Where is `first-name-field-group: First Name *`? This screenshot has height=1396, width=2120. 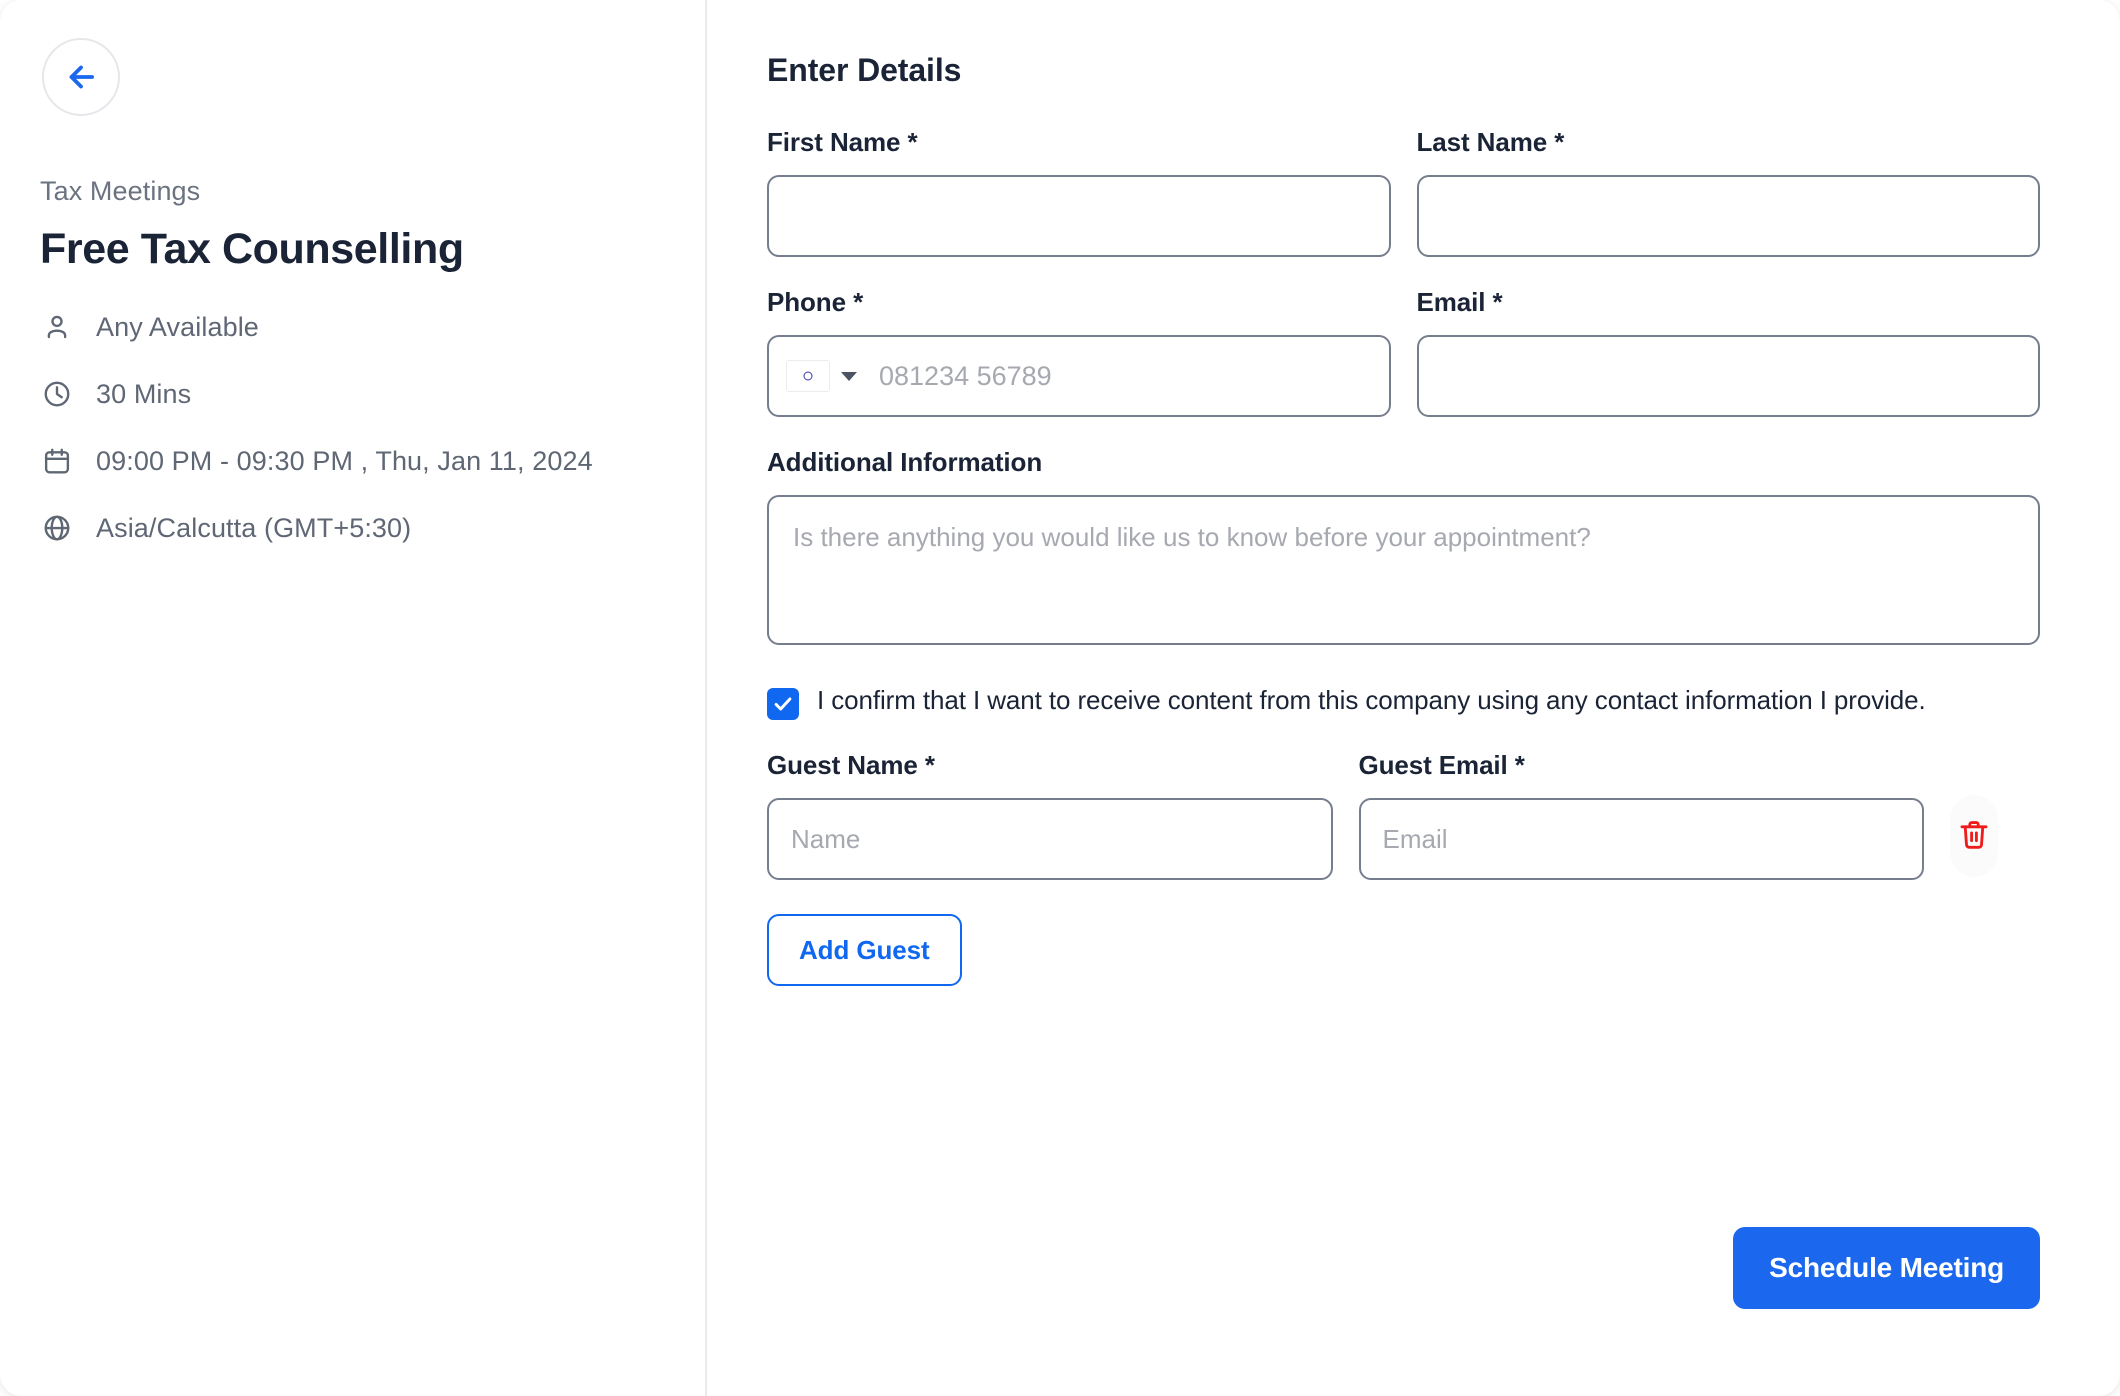
first-name-field-group: First Name * is located at coordinates (1079, 192).